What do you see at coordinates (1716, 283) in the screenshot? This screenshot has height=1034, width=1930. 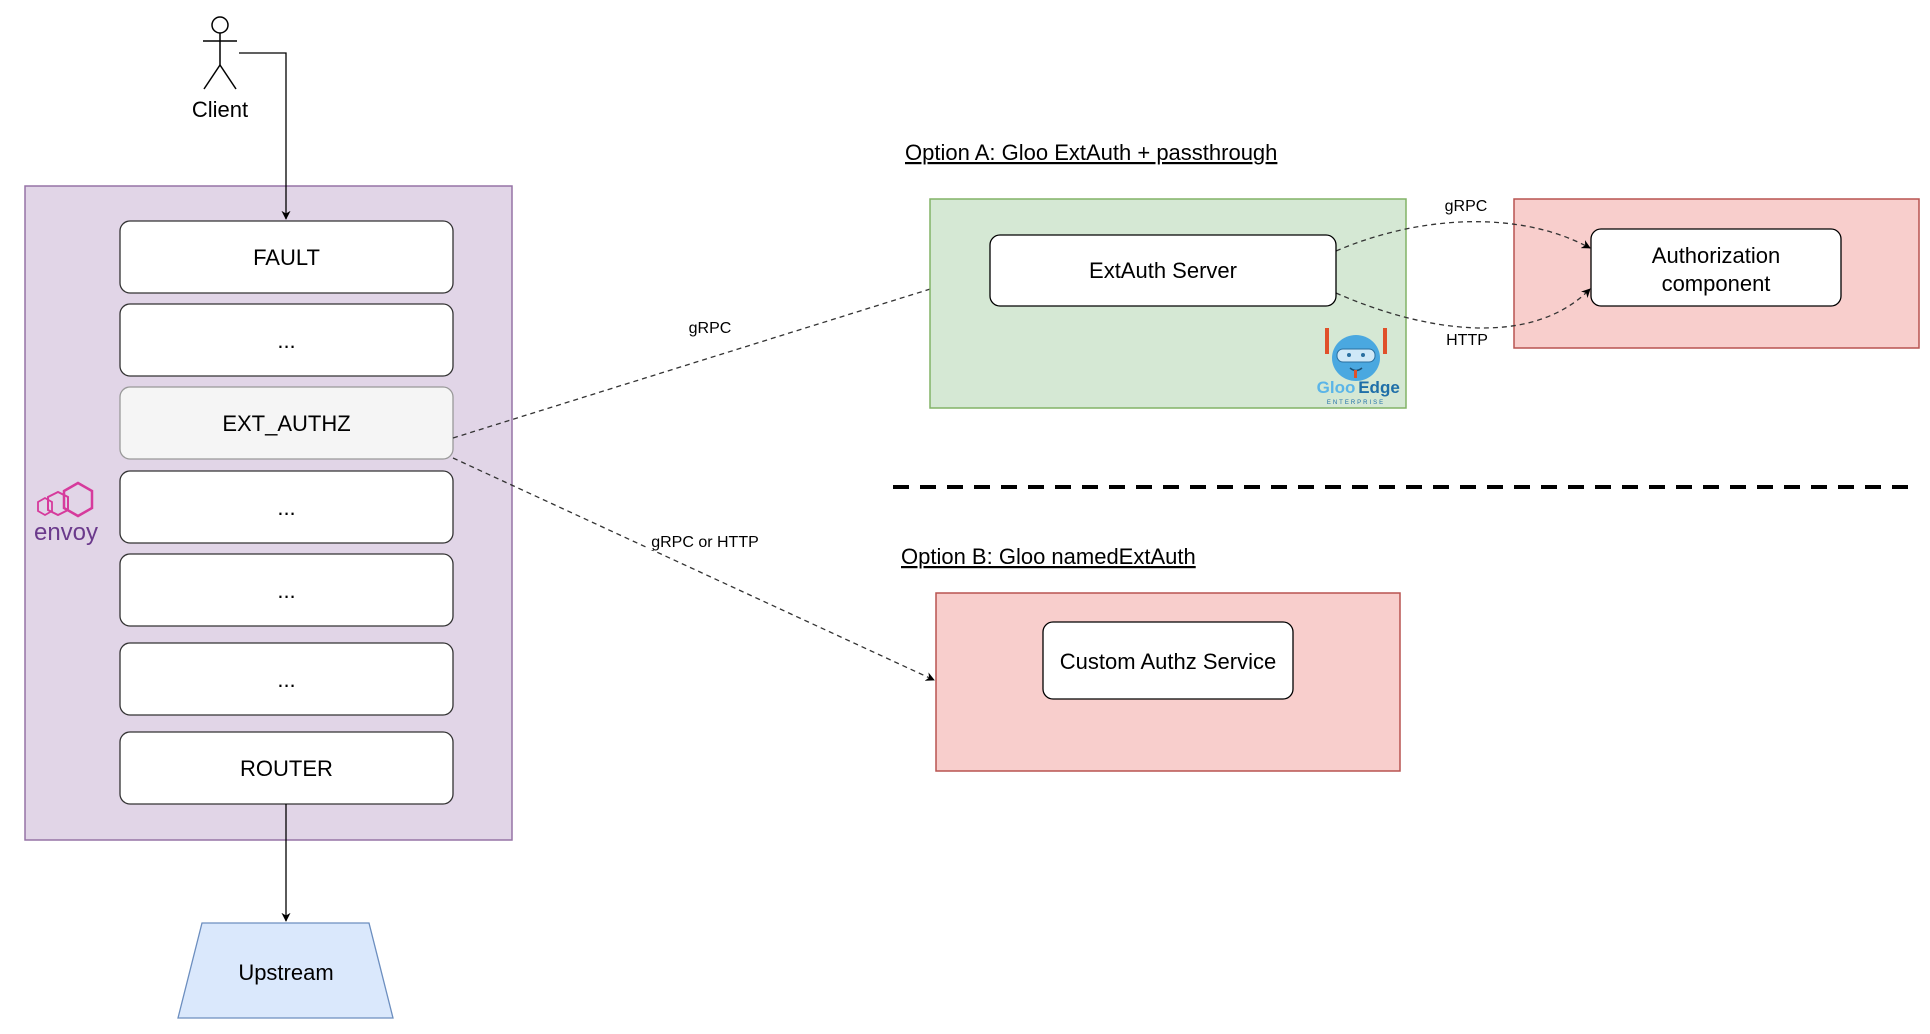 I see `authz-component-line2: component` at bounding box center [1716, 283].